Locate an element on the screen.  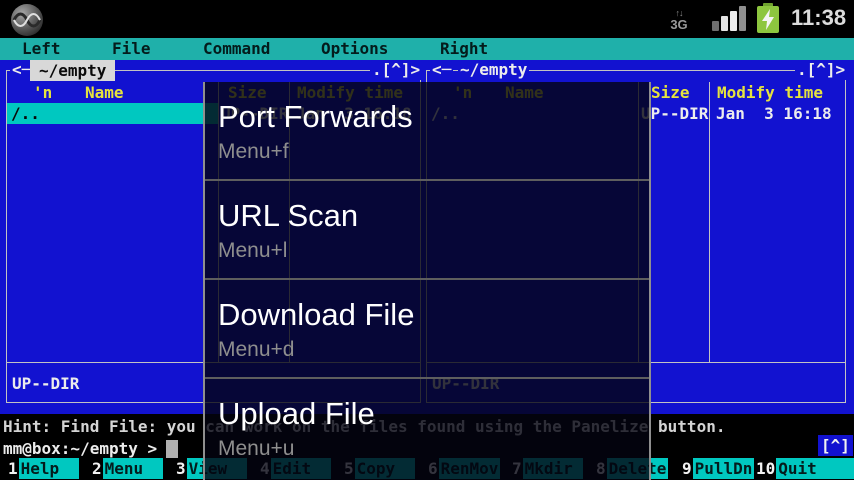
menu-item-shortcut: Menu+d is located at coordinates (256, 349).